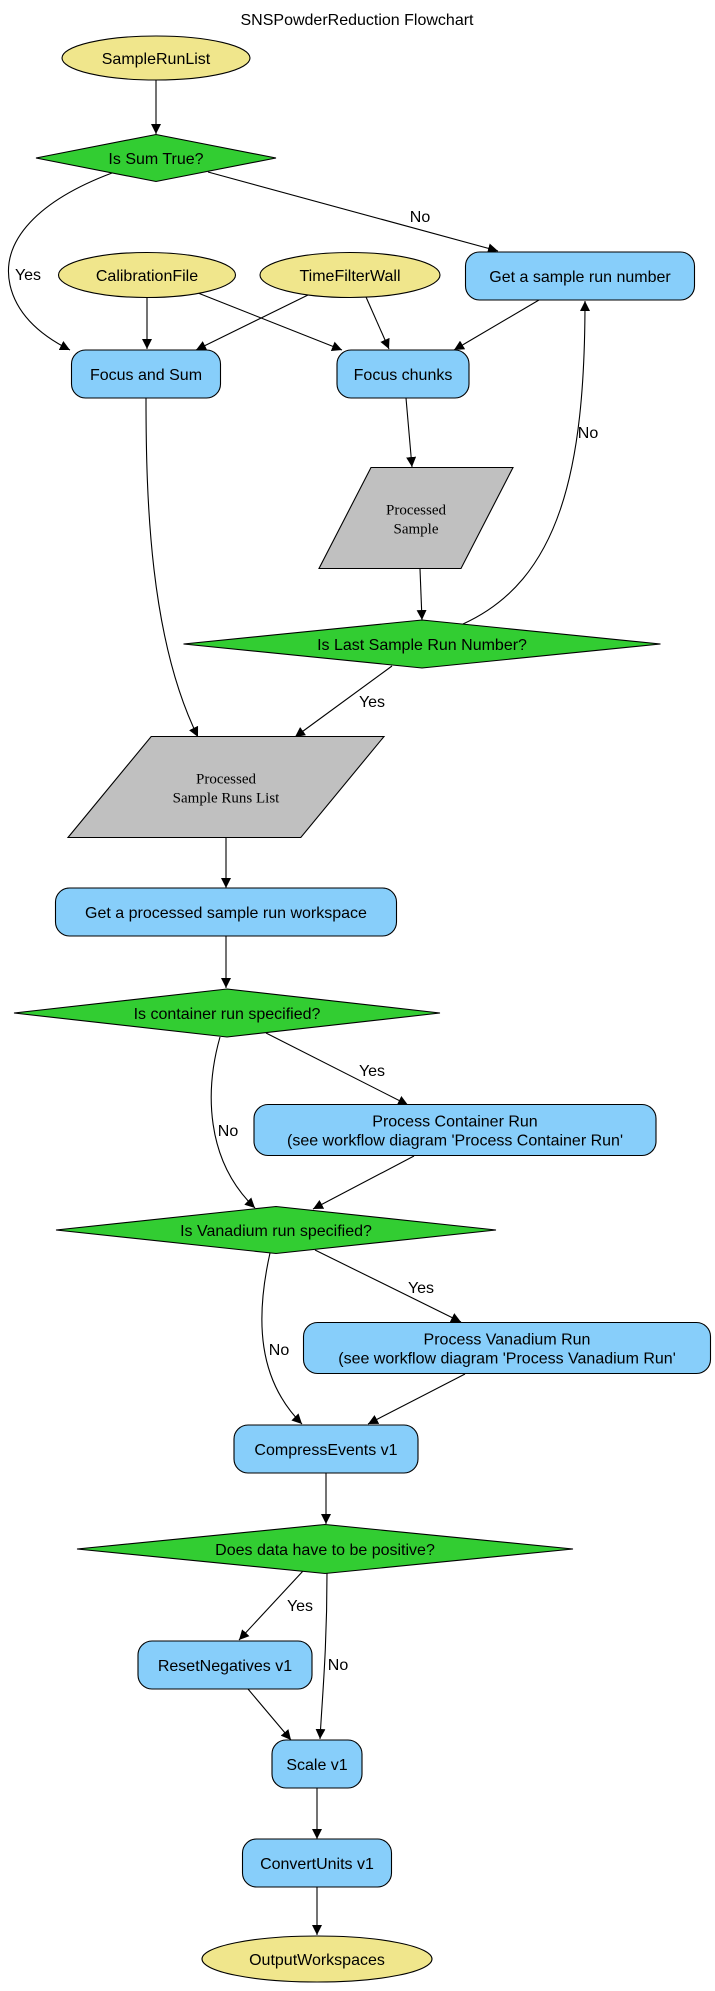 The height and width of the screenshot is (1991, 715). What do you see at coordinates (416, 1399) in the screenshot?
I see `edge-process-vanadium-run-to-compress-events` at bounding box center [416, 1399].